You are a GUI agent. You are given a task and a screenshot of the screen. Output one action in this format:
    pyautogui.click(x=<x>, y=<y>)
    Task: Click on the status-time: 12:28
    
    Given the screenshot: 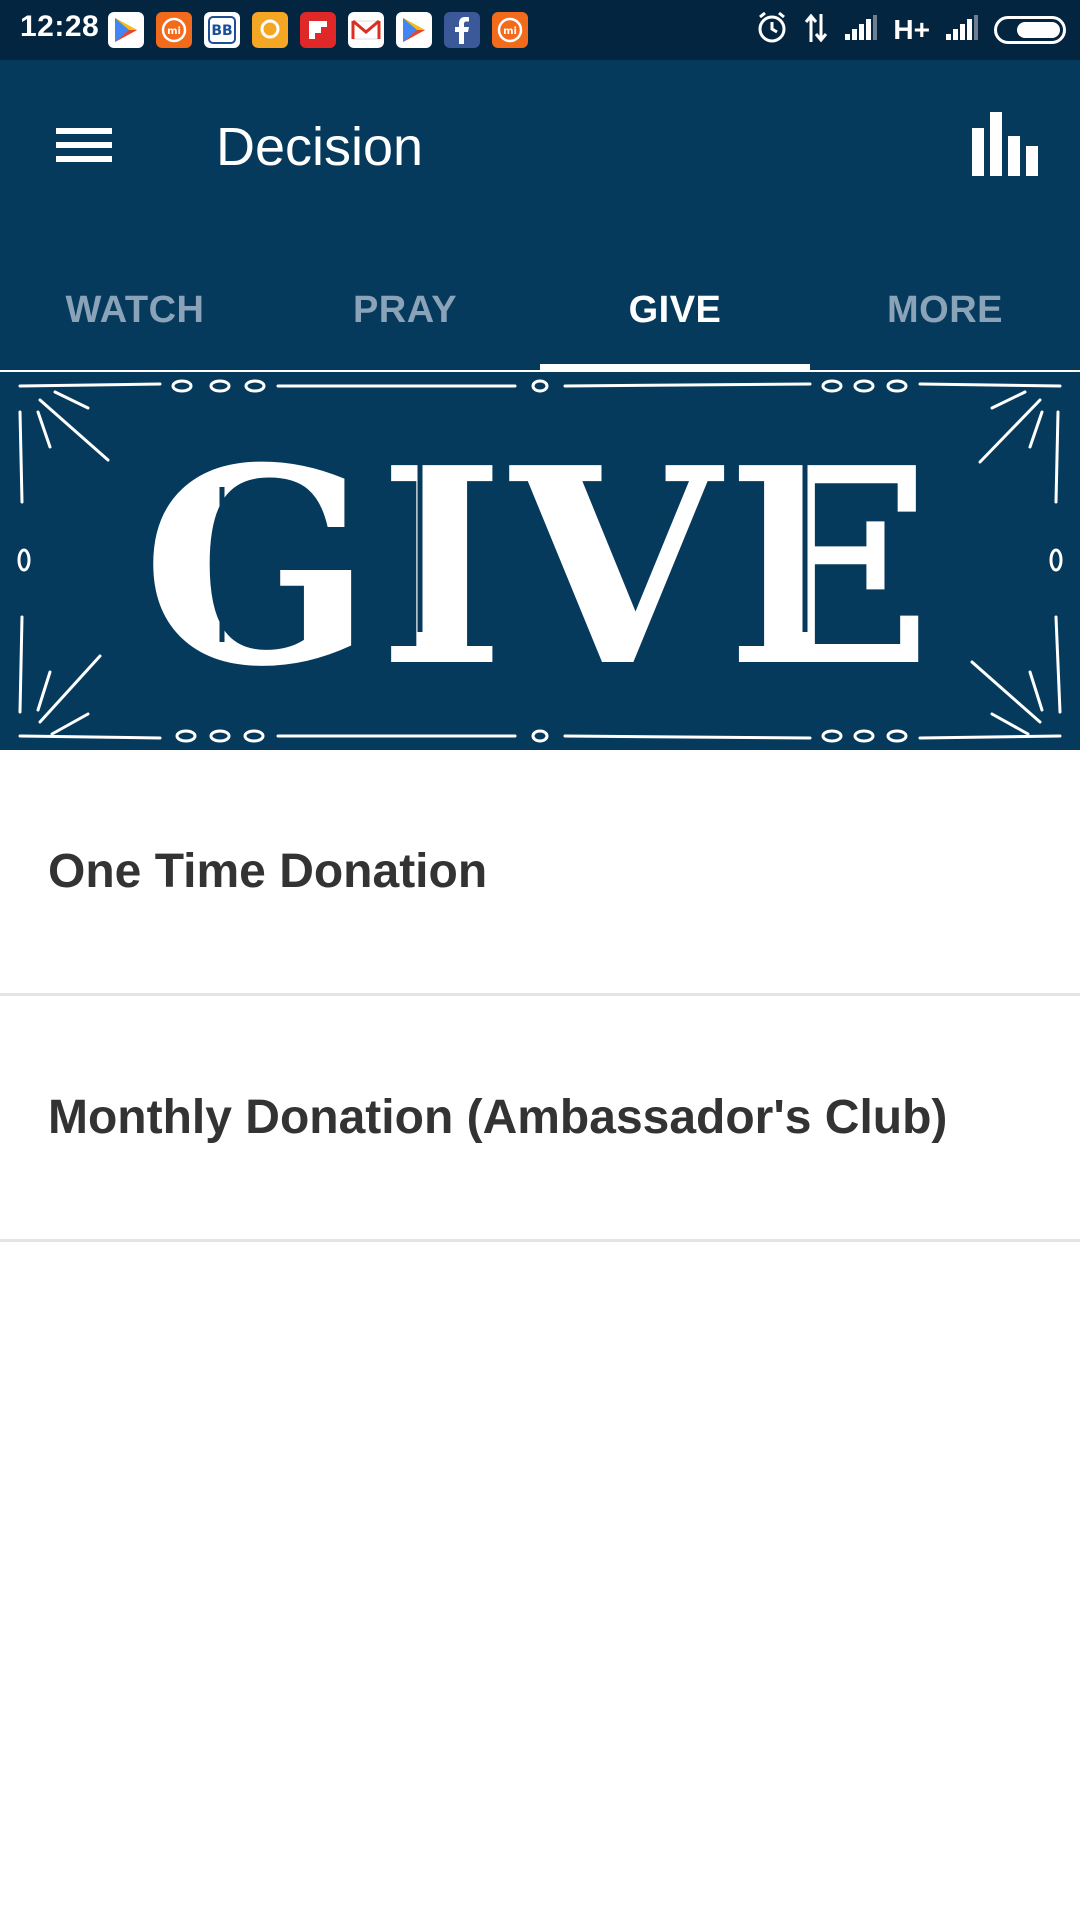 What is the action you would take?
    pyautogui.click(x=60, y=26)
    